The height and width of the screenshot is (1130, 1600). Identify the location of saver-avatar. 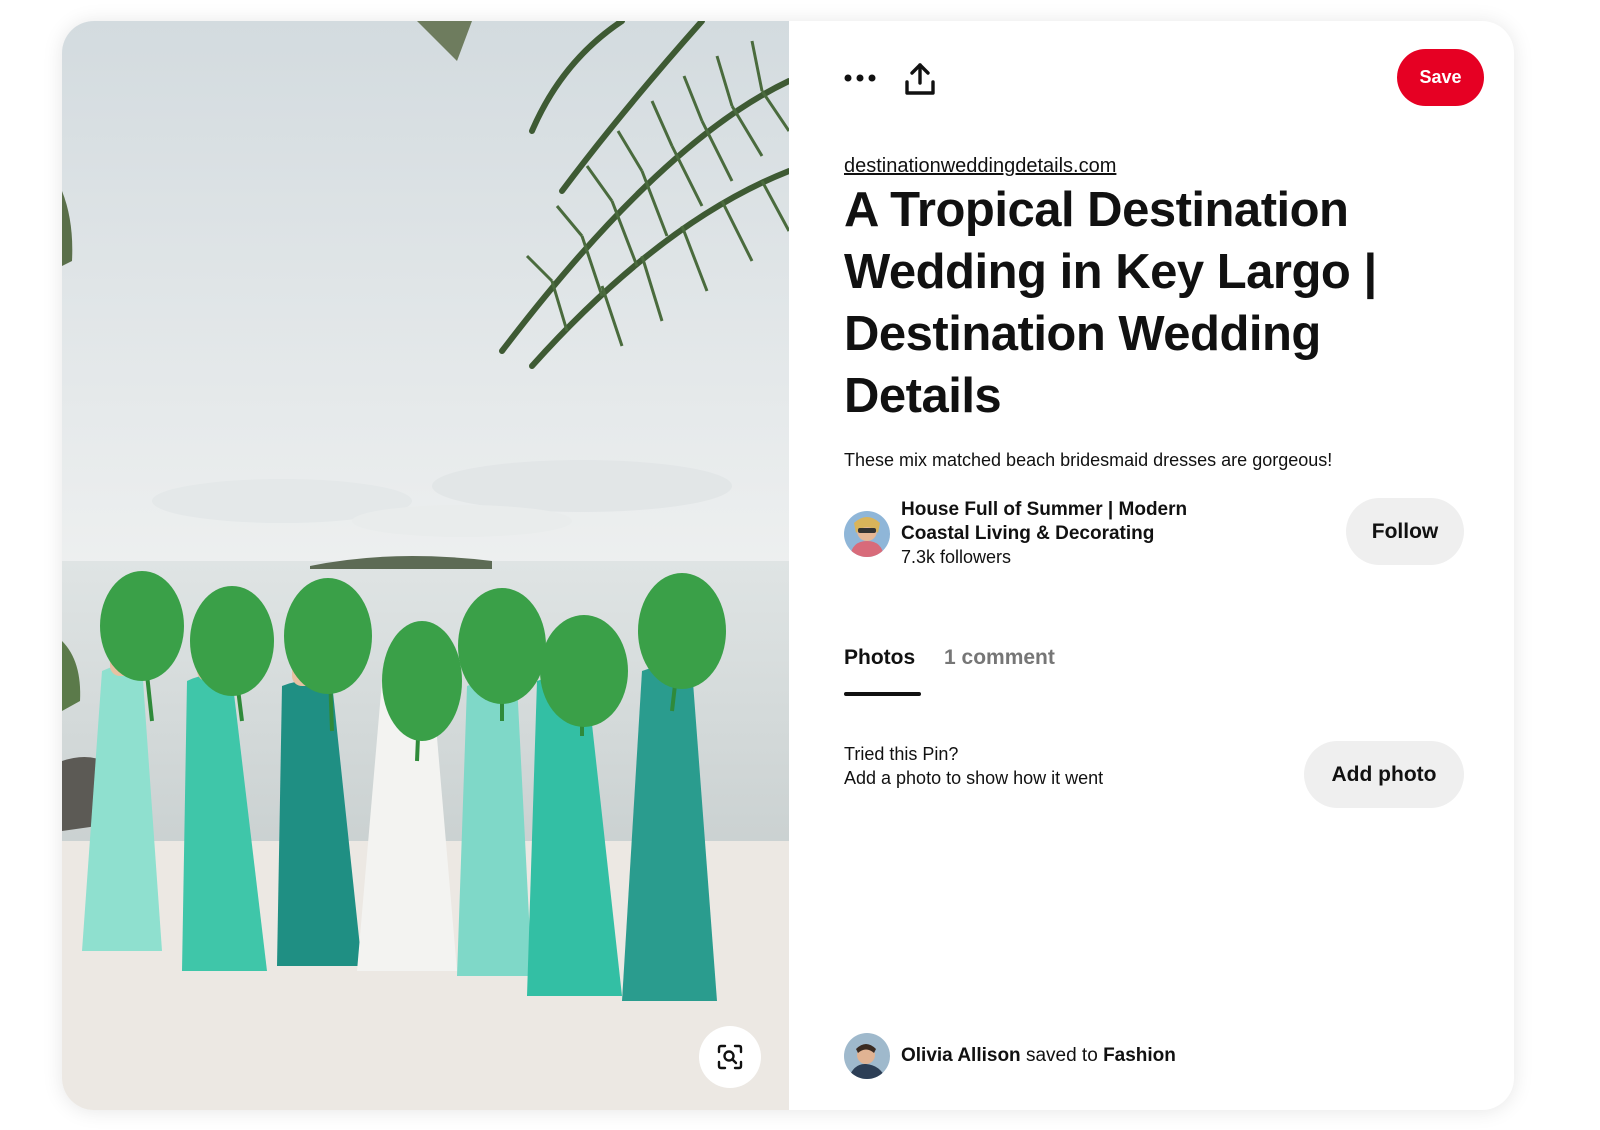
(867, 1056).